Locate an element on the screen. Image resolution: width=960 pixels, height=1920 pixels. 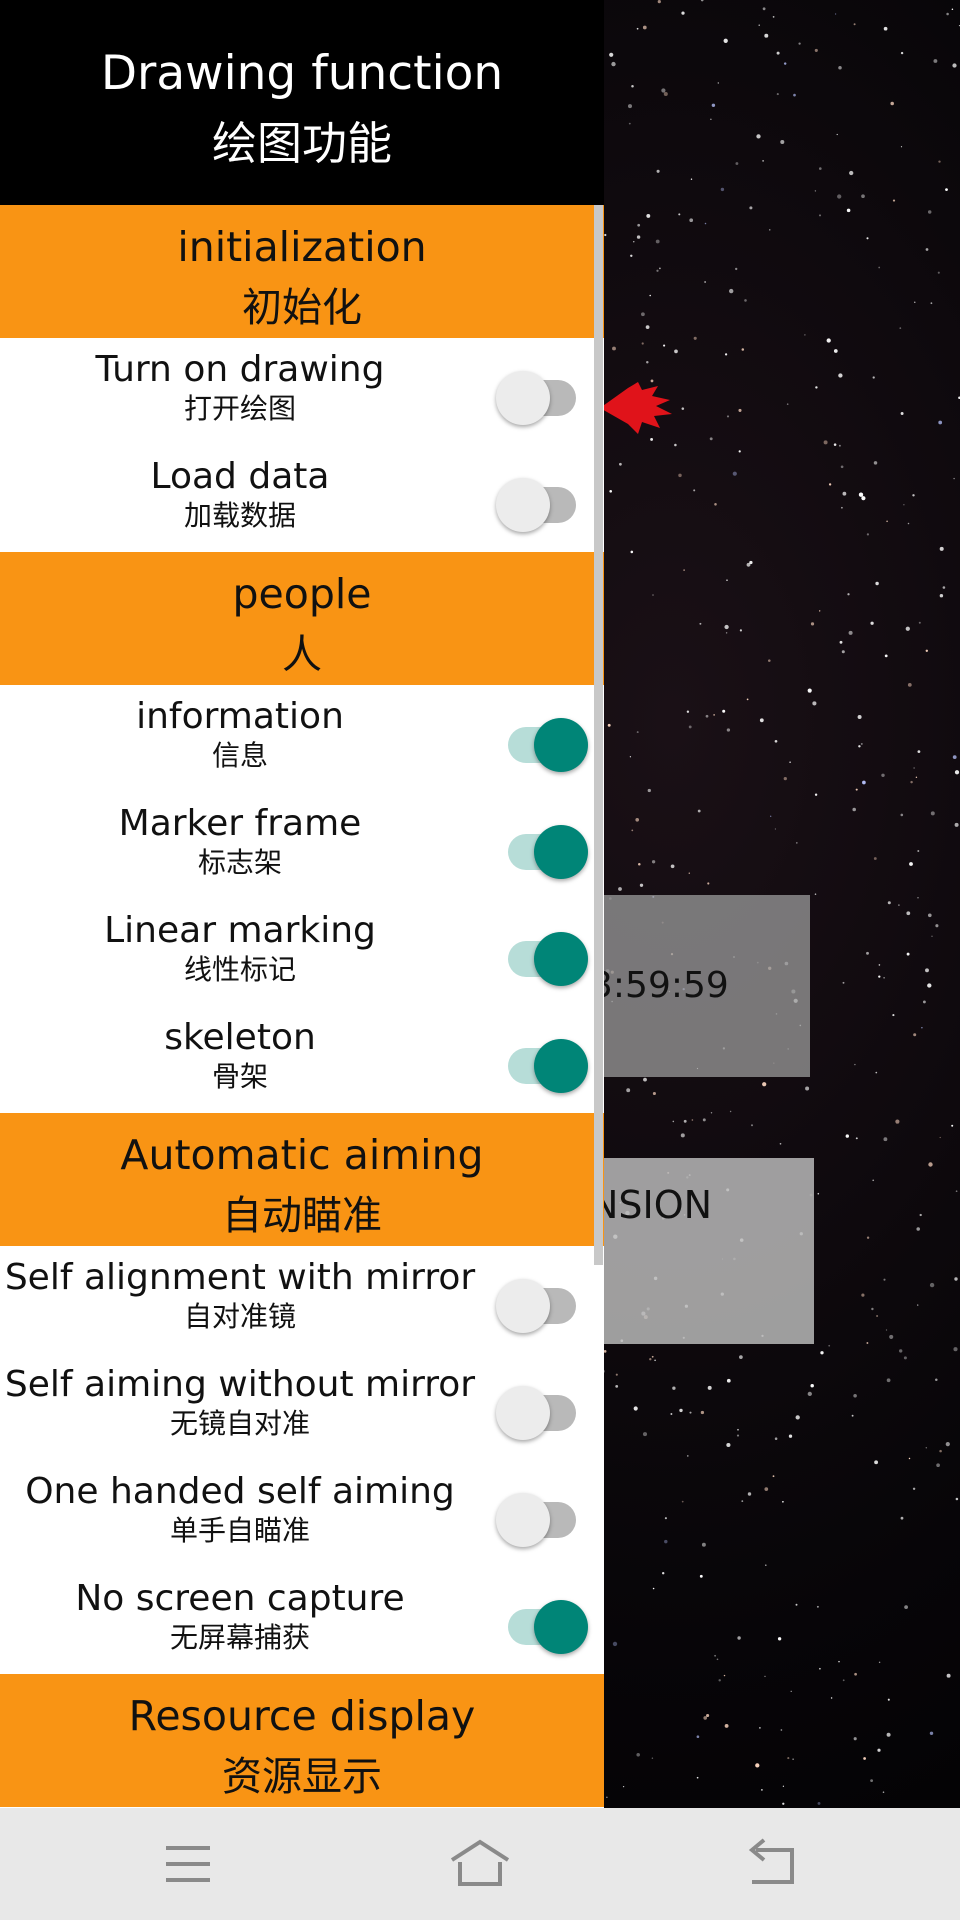
setting-label: Load data 加载数据 is located at coordinates (240, 489).